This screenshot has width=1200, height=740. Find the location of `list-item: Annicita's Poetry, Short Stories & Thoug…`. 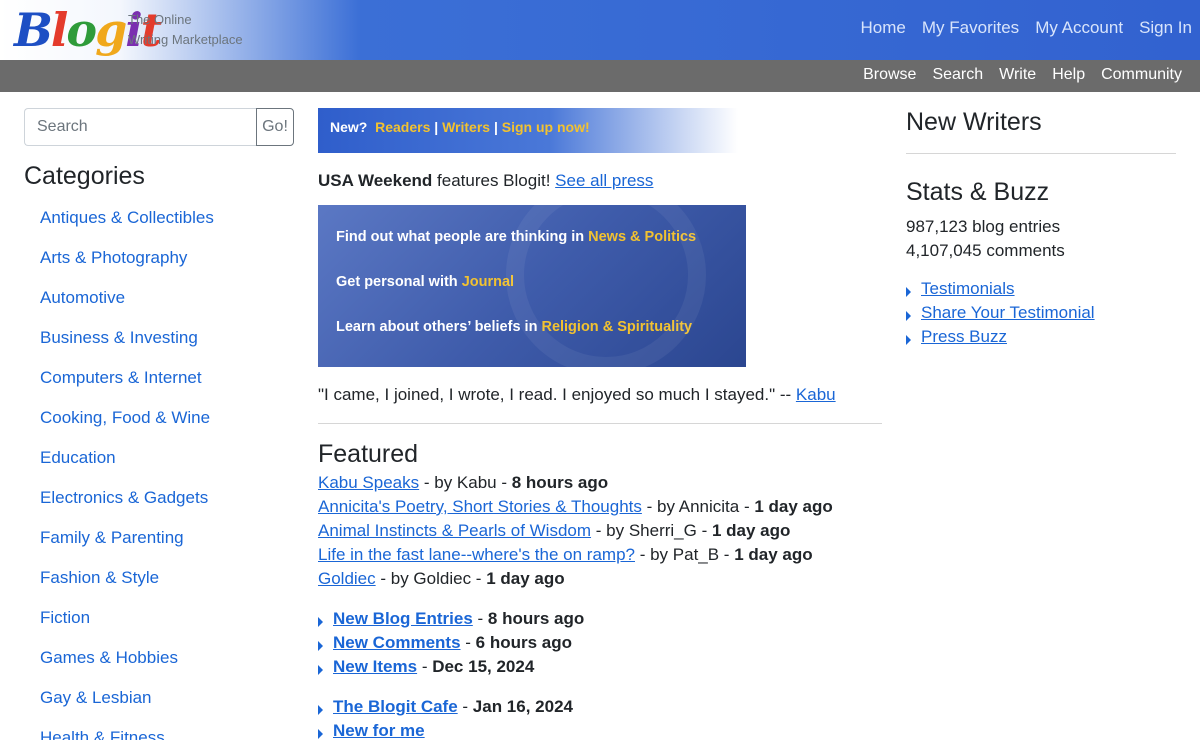

list-item: Annicita's Poetry, Short Stories & Thoug… is located at coordinates (600, 509).